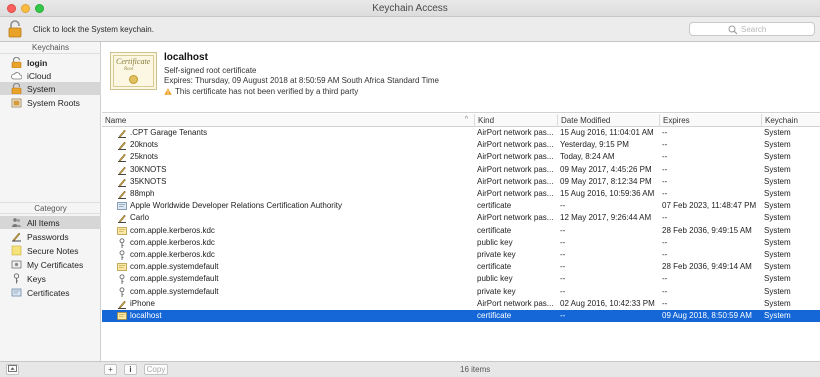 The image size is (820, 377). I want to click on search-input, so click(776, 29).